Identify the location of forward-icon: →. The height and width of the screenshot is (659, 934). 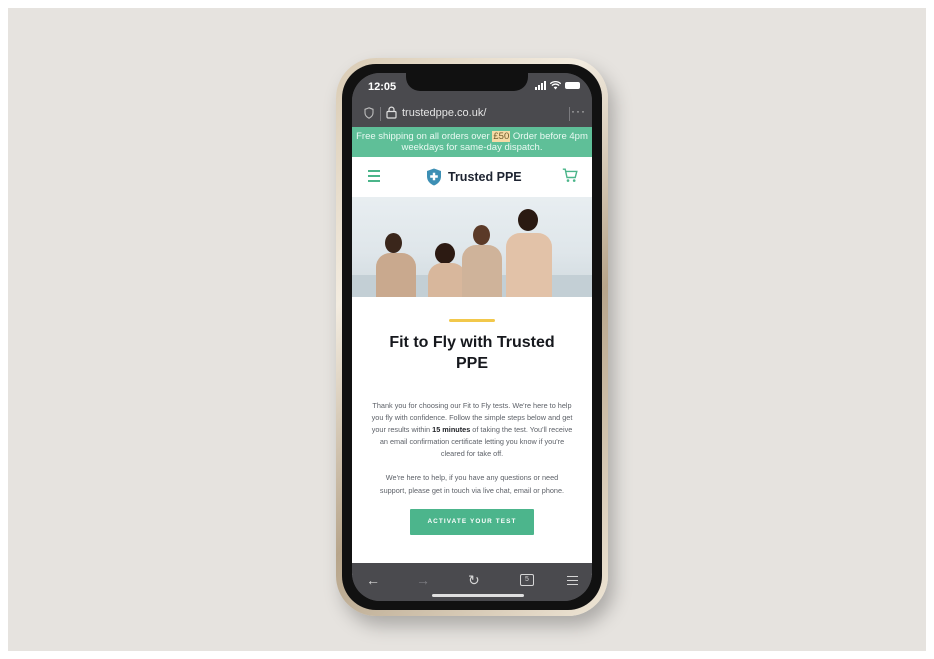
(423, 580).